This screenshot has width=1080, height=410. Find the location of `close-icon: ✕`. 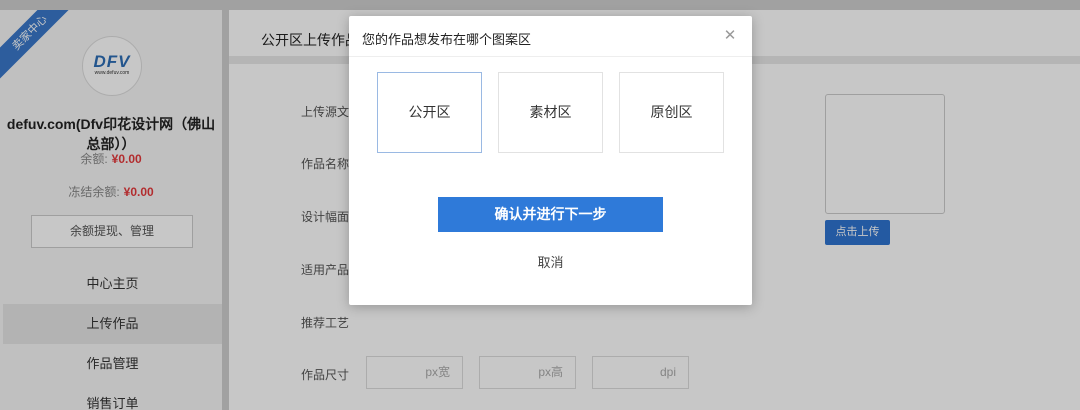

close-icon: ✕ is located at coordinates (730, 36).